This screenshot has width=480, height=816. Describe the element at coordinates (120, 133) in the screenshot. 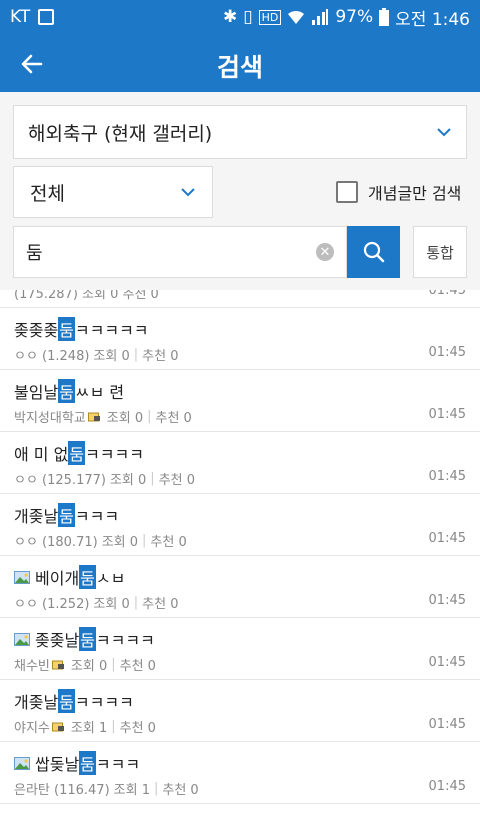

I see `gallery-select-value: 해외축구 (현재 갤러리)` at that location.